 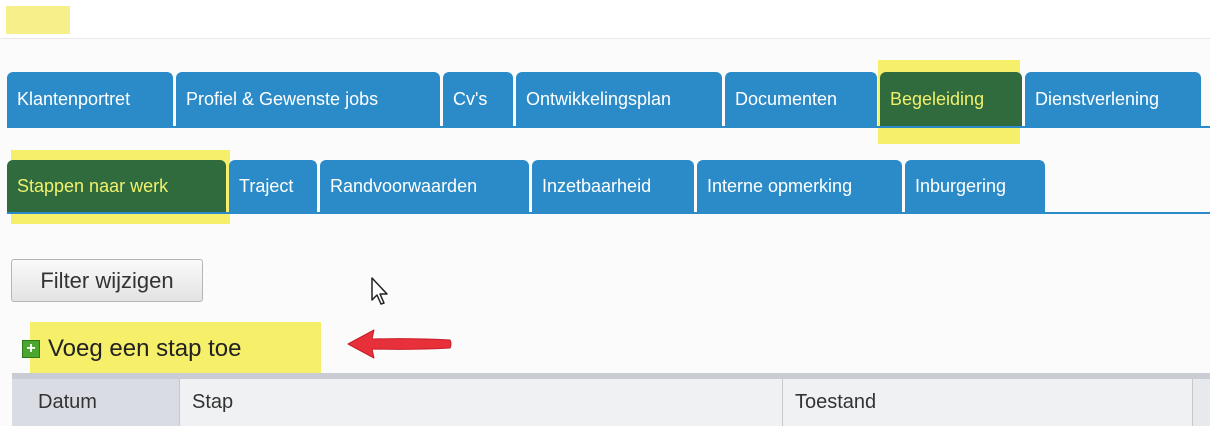 What do you see at coordinates (424, 186) in the screenshot?
I see `tab-randvoorwaarden: Randvoorwaarden` at bounding box center [424, 186].